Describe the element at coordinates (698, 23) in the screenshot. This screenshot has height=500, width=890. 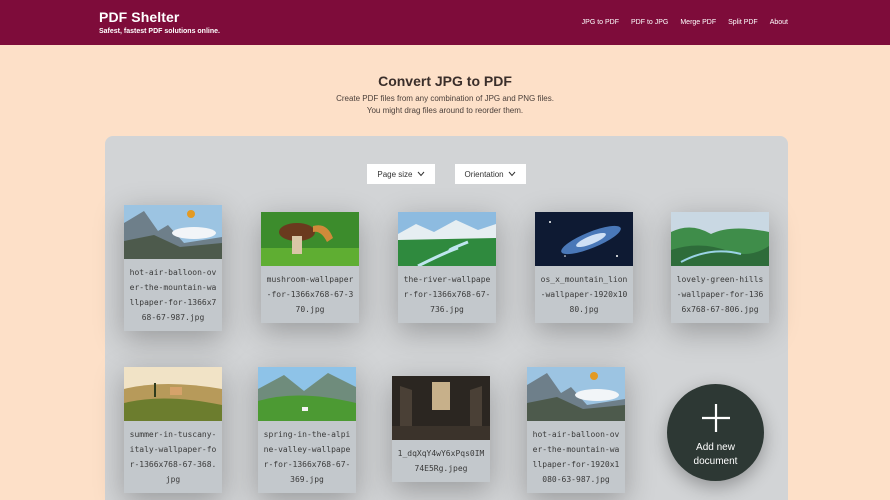
I see `nav-merge-pdf: Merge PDF` at that location.